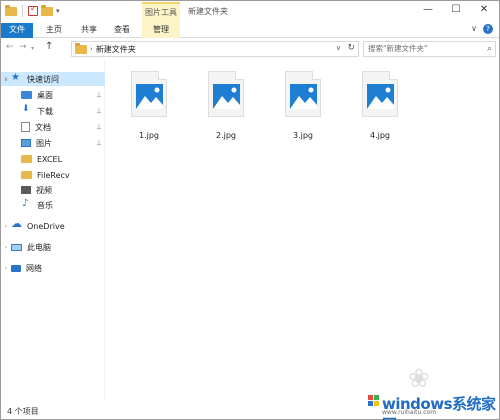 This screenshot has width=500, height=420. What do you see at coordinates (23, 47) in the screenshot?
I see `forward-button: →` at bounding box center [23, 47].